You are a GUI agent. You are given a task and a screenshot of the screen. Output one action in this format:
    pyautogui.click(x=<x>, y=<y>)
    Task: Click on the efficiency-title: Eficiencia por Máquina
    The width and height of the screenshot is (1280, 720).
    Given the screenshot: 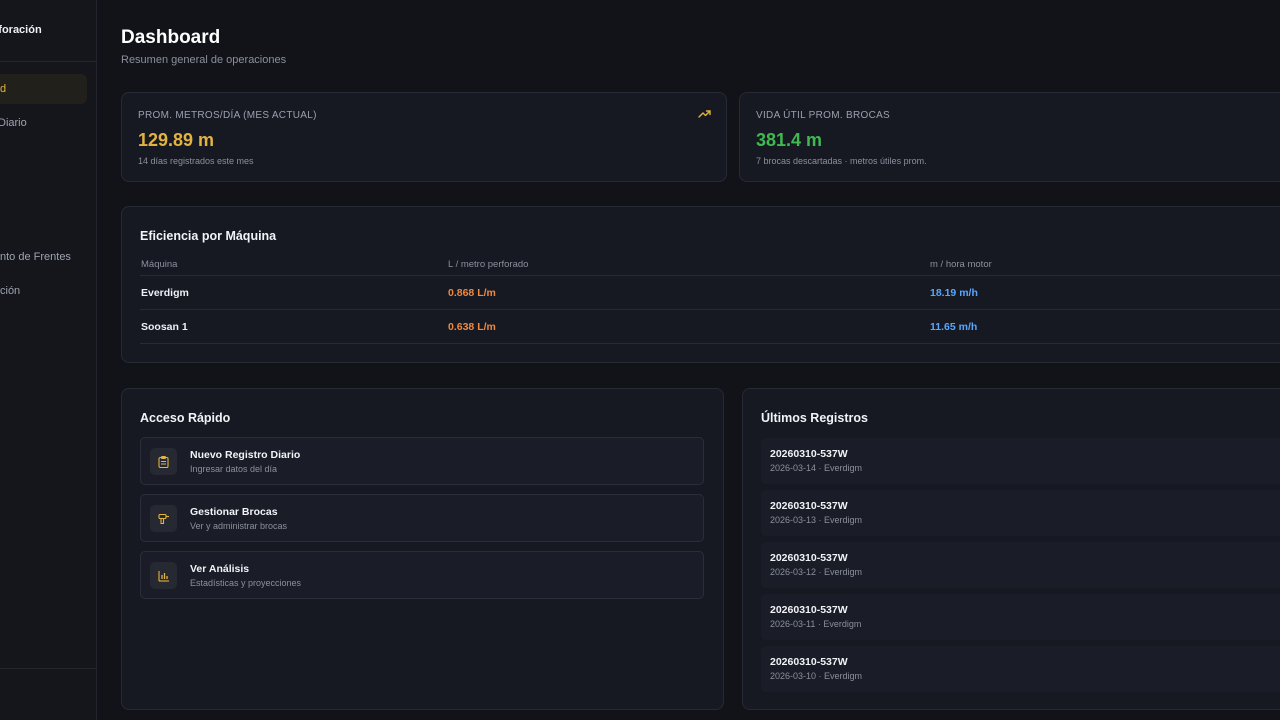 What is the action you would take?
    pyautogui.click(x=208, y=236)
    